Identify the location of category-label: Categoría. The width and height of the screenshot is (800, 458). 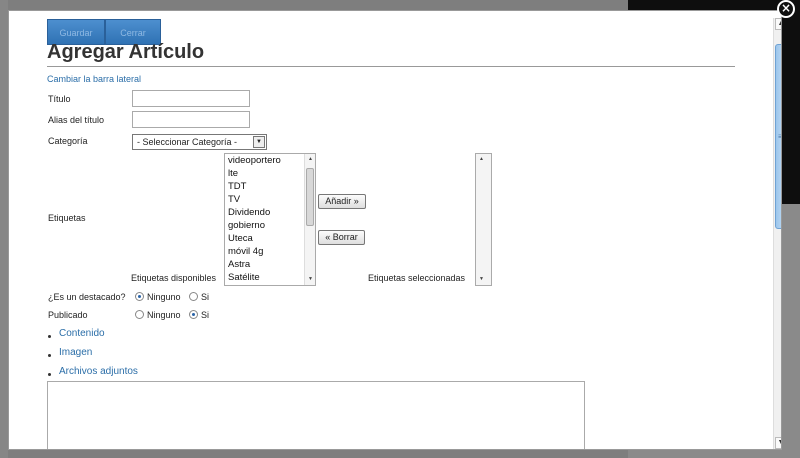
(68, 141).